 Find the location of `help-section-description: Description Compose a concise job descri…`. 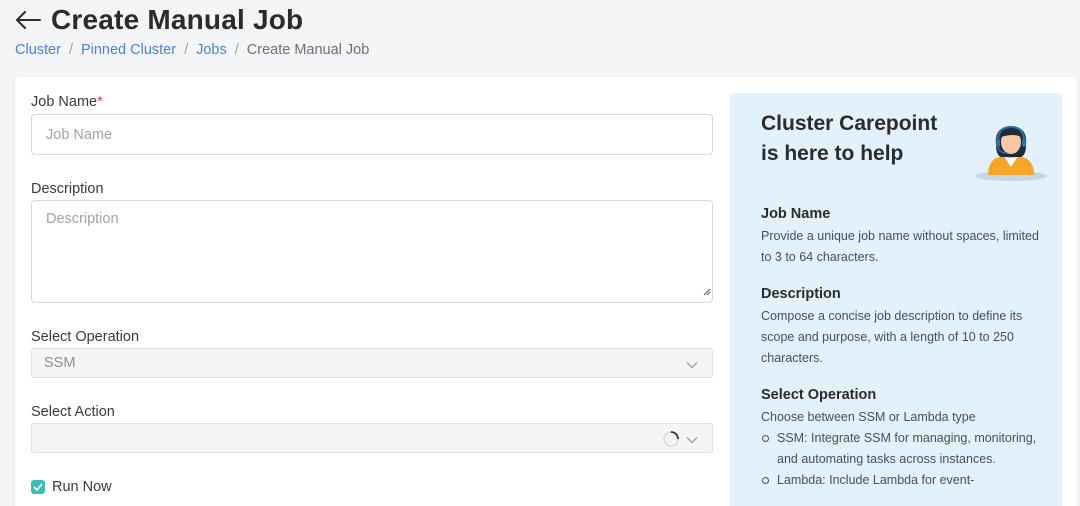

help-section-description: Description Compose a concise job descri… is located at coordinates (906, 327).